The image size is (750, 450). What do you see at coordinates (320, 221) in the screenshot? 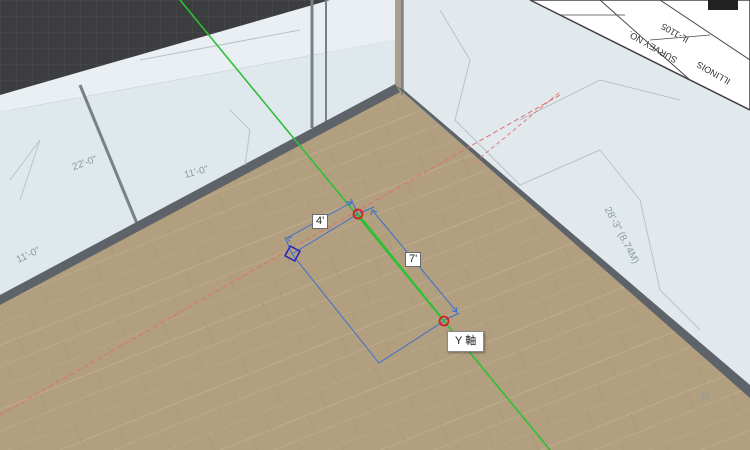
I see `width-dimension-label: 4'` at bounding box center [320, 221].